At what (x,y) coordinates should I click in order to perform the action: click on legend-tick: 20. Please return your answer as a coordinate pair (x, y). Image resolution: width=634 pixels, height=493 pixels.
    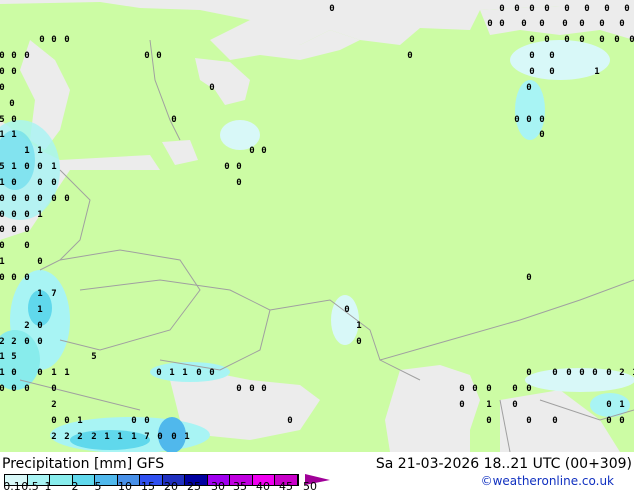
    Looking at the image, I should click on (171, 486).